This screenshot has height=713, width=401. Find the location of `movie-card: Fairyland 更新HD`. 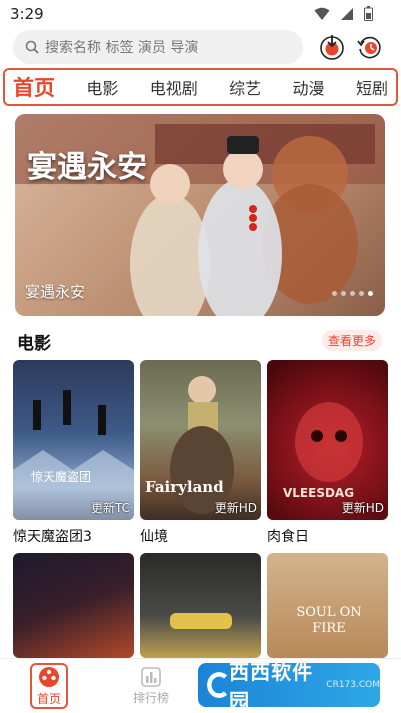

movie-card: Fairyland 更新HD is located at coordinates (200, 440).